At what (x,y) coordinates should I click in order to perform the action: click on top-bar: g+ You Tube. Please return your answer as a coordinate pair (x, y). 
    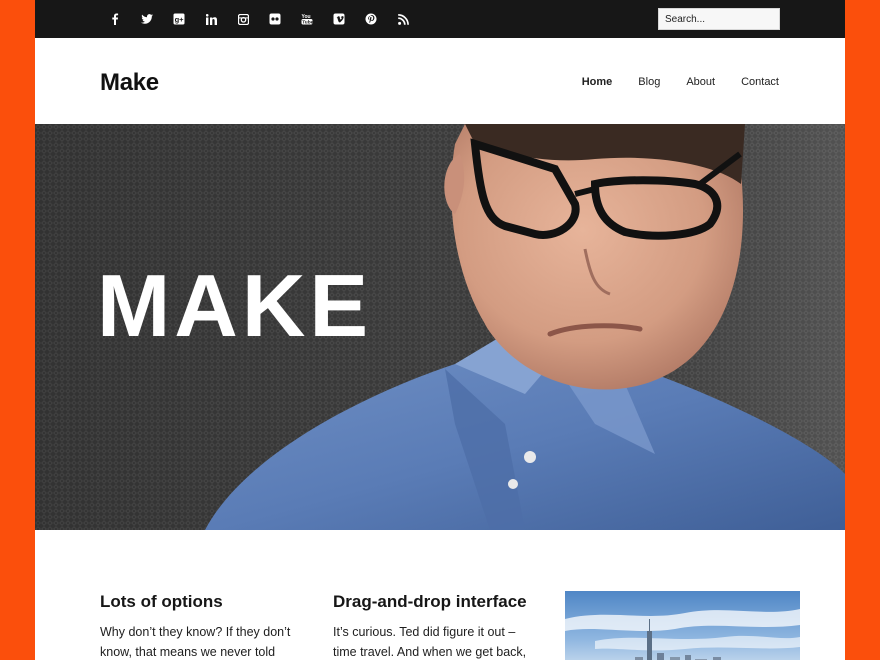
    Looking at the image, I should click on (440, 19).